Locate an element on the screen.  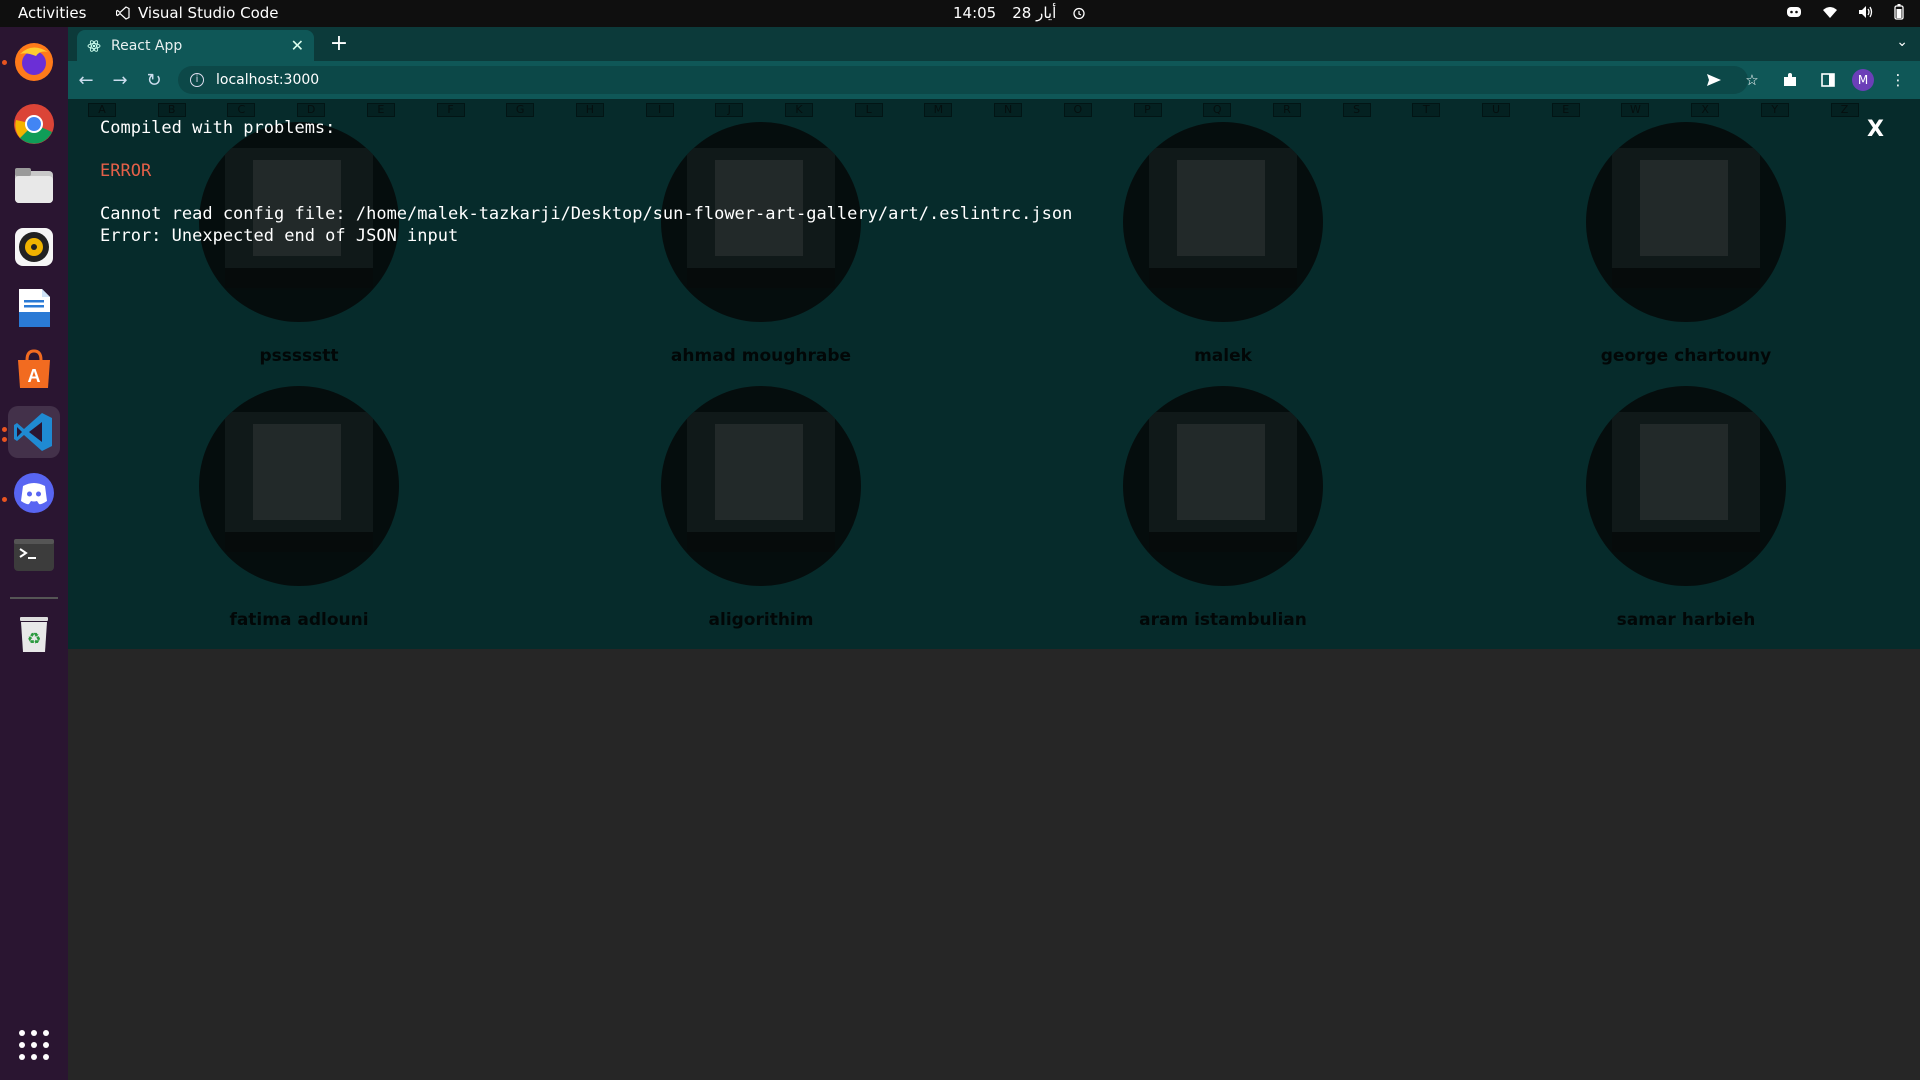
profile-avatar: M is located at coordinates (1863, 80).